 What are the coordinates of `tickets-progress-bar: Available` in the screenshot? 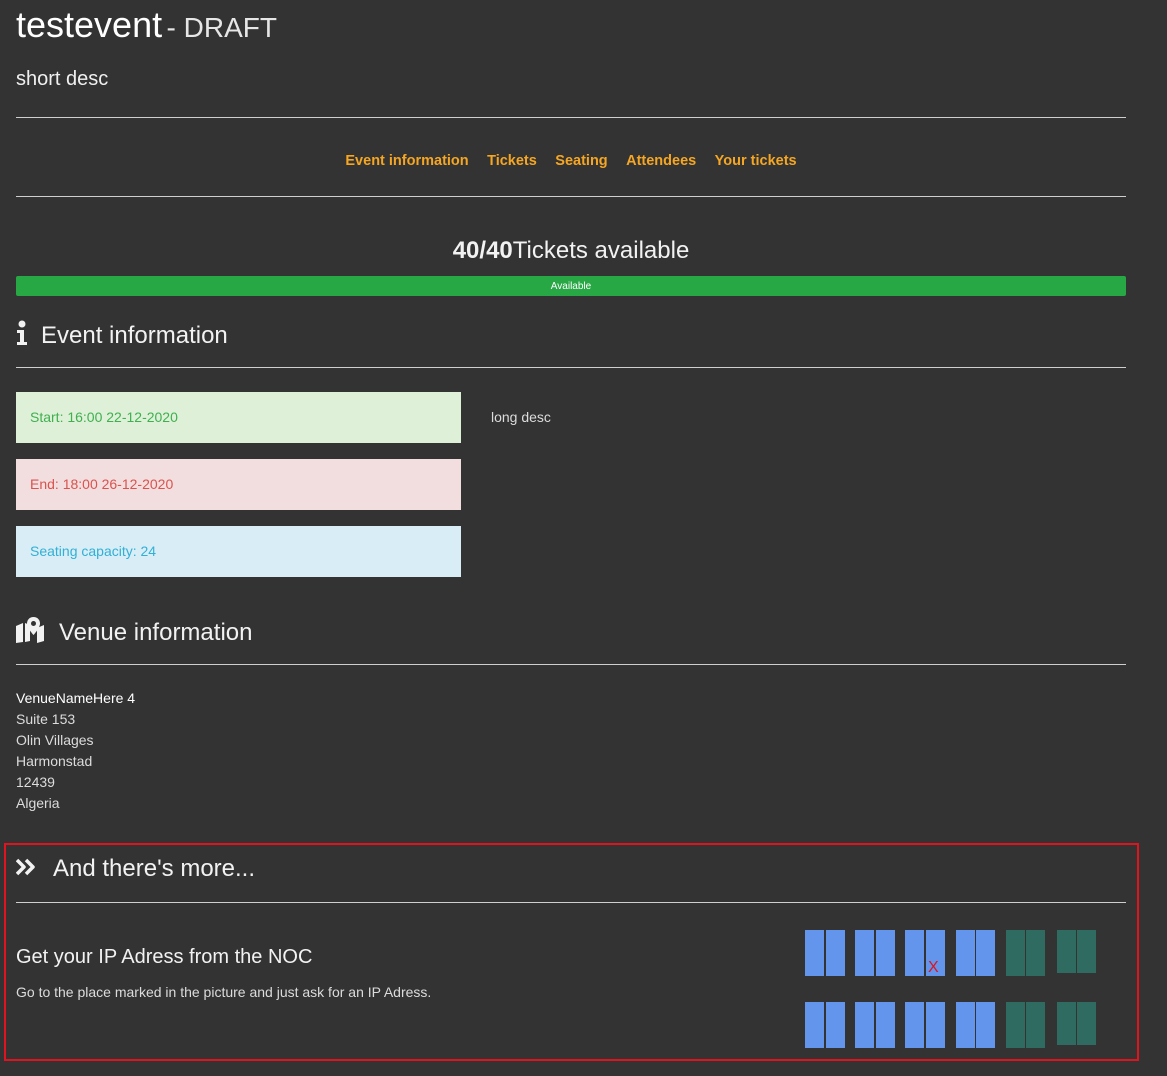 It's located at (571, 286).